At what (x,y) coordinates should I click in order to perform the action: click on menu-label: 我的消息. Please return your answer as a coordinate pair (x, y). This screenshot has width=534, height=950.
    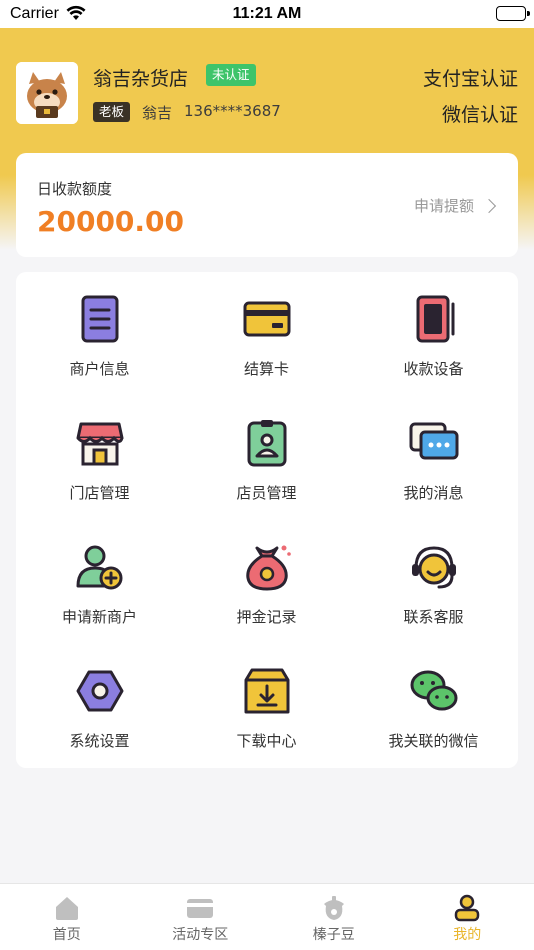
    Looking at the image, I should click on (433, 493).